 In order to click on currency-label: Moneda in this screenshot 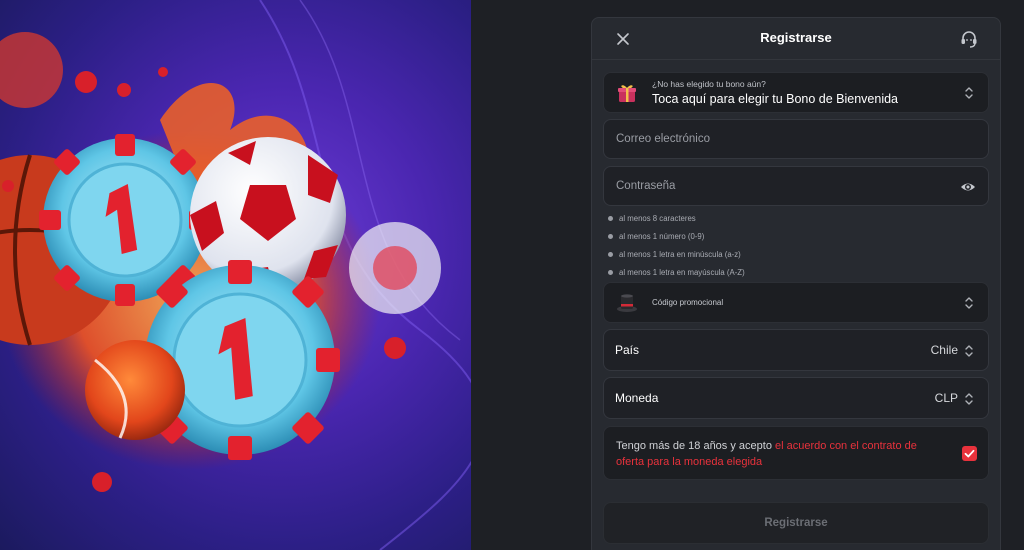, I will do `click(637, 398)`.